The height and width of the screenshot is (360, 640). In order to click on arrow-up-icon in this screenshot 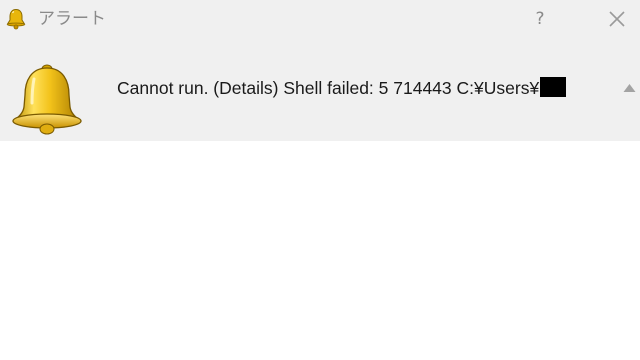, I will do `click(629, 88)`.